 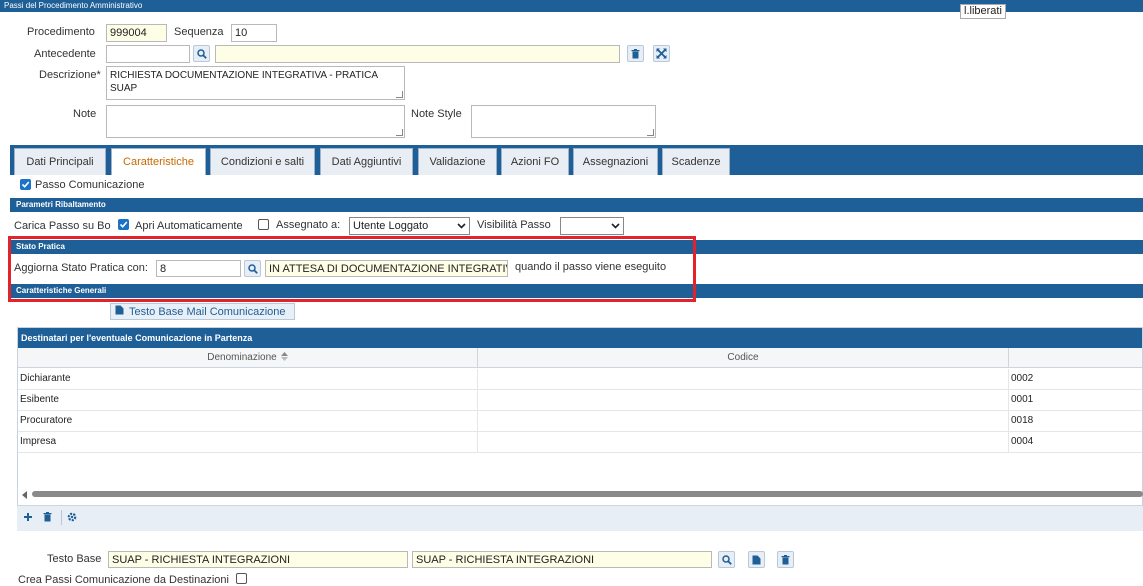 What do you see at coordinates (514, 225) in the screenshot?
I see `visibilita-label: Visibilità Passo` at bounding box center [514, 225].